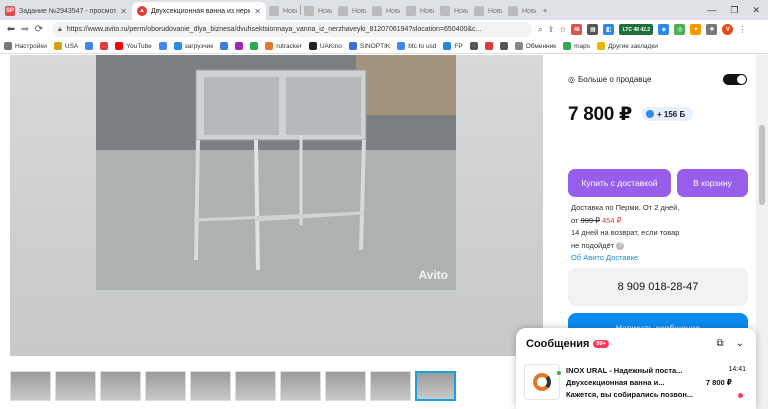 This screenshot has height=409, width=768. Describe the element at coordinates (619, 183) in the screenshot. I see `buy-with-delivery-button: Купить с доставкой` at that location.